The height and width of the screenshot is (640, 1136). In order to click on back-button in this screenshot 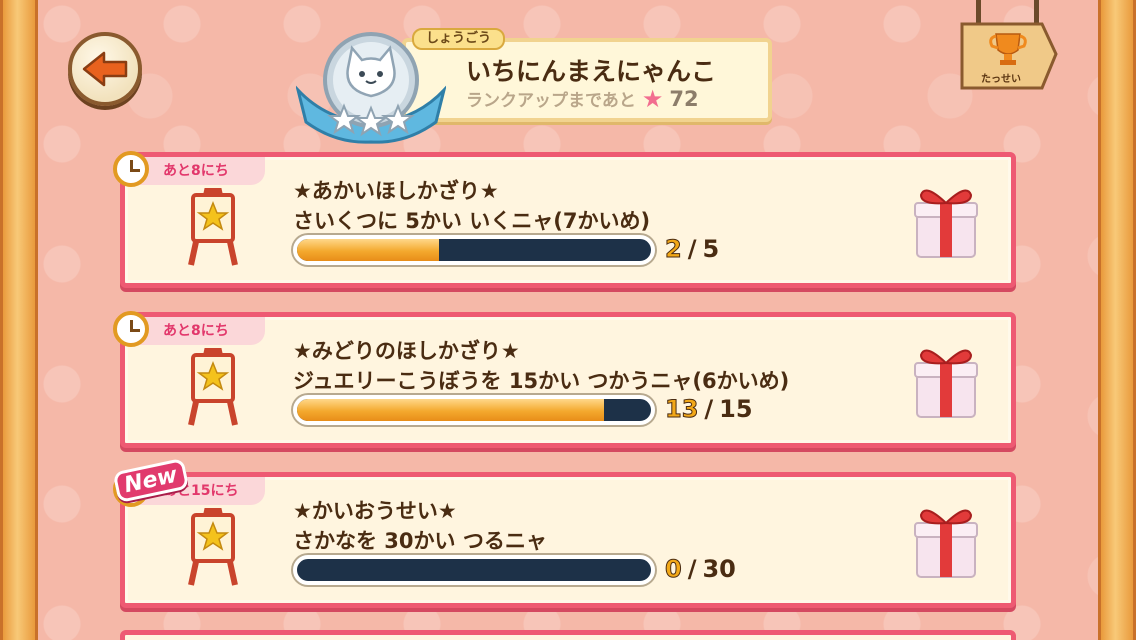, I will do `click(105, 69)`.